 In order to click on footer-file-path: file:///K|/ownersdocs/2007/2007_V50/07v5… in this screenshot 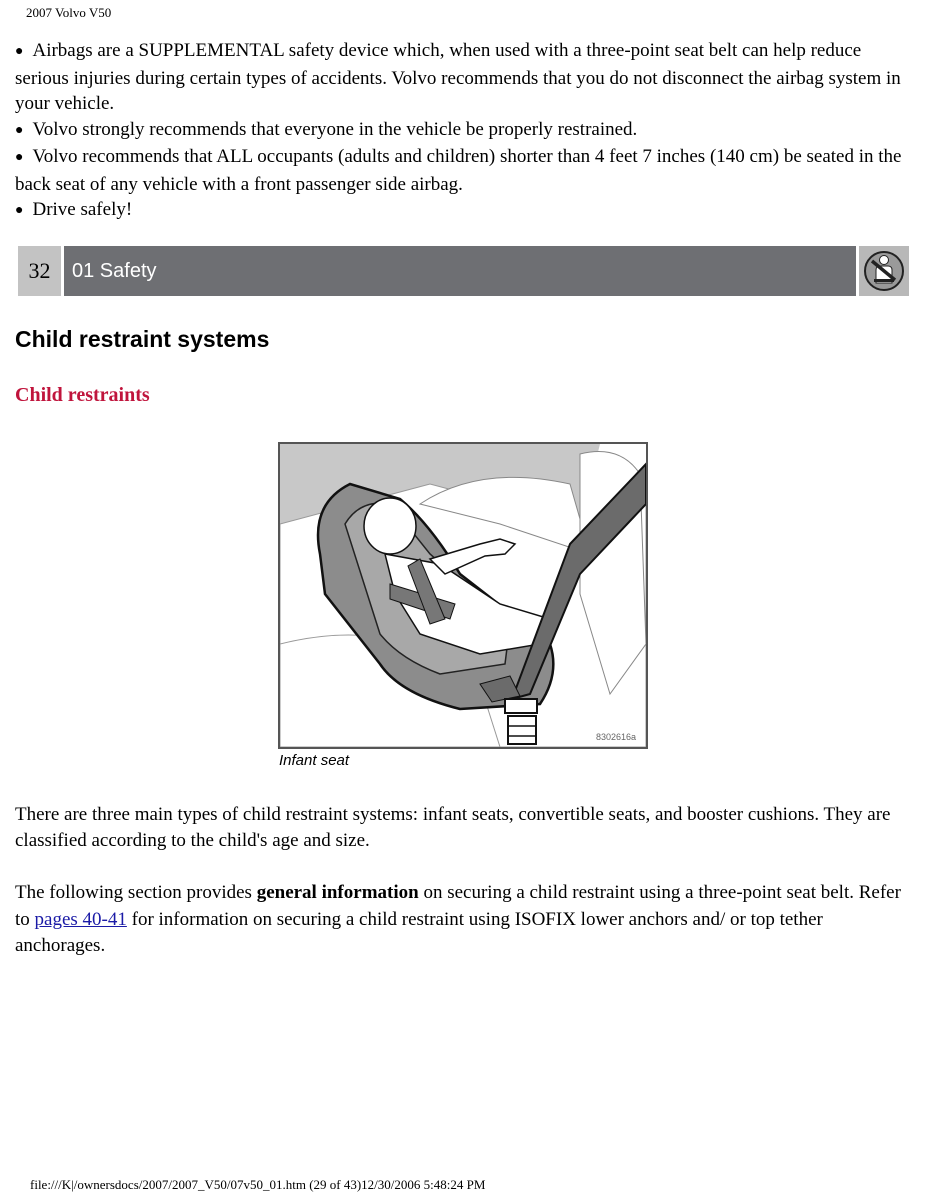, I will do `click(258, 1184)`.